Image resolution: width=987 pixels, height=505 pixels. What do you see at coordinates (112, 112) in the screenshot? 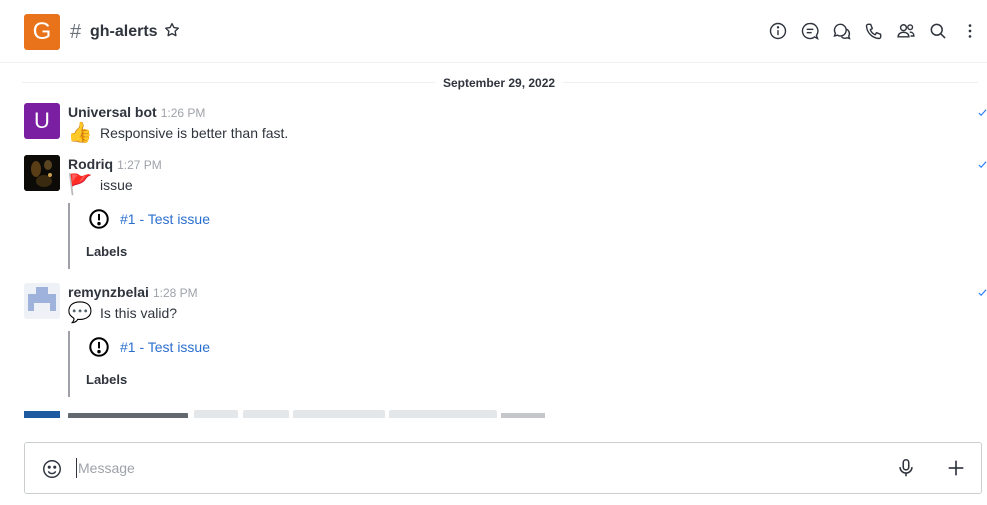
I see `message-author: Universal bot` at bounding box center [112, 112].